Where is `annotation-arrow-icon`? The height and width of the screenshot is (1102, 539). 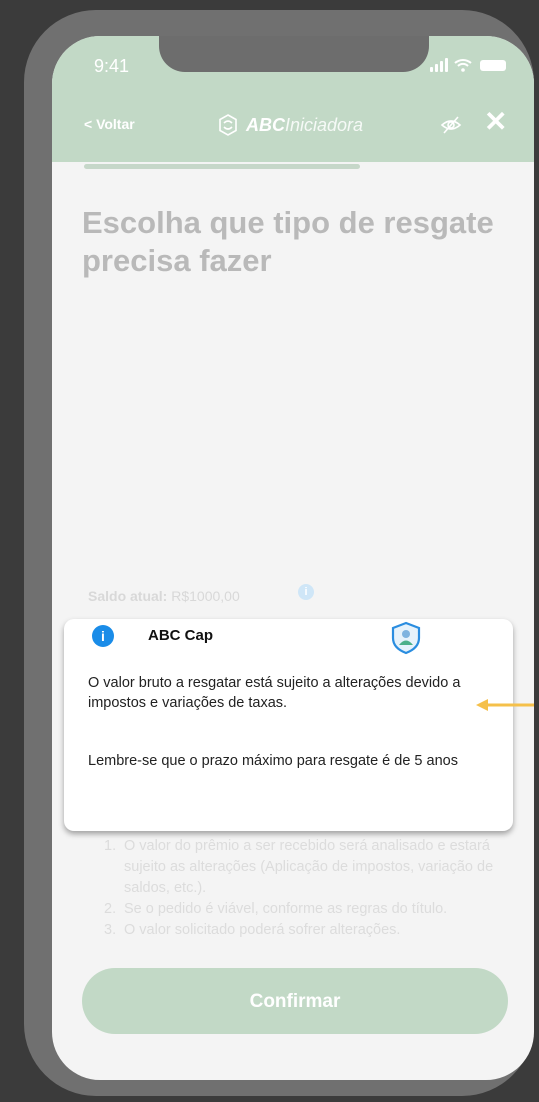 annotation-arrow-icon is located at coordinates (505, 705).